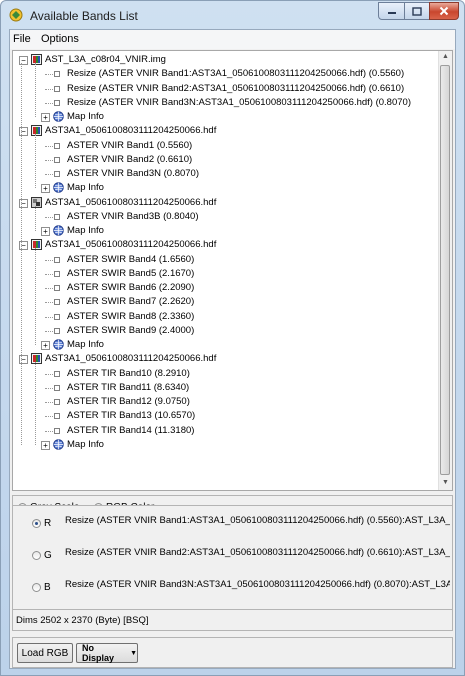 The height and width of the screenshot is (676, 465). Describe the element at coordinates (36, 523) in the screenshot. I see `channel-r-radio` at that location.